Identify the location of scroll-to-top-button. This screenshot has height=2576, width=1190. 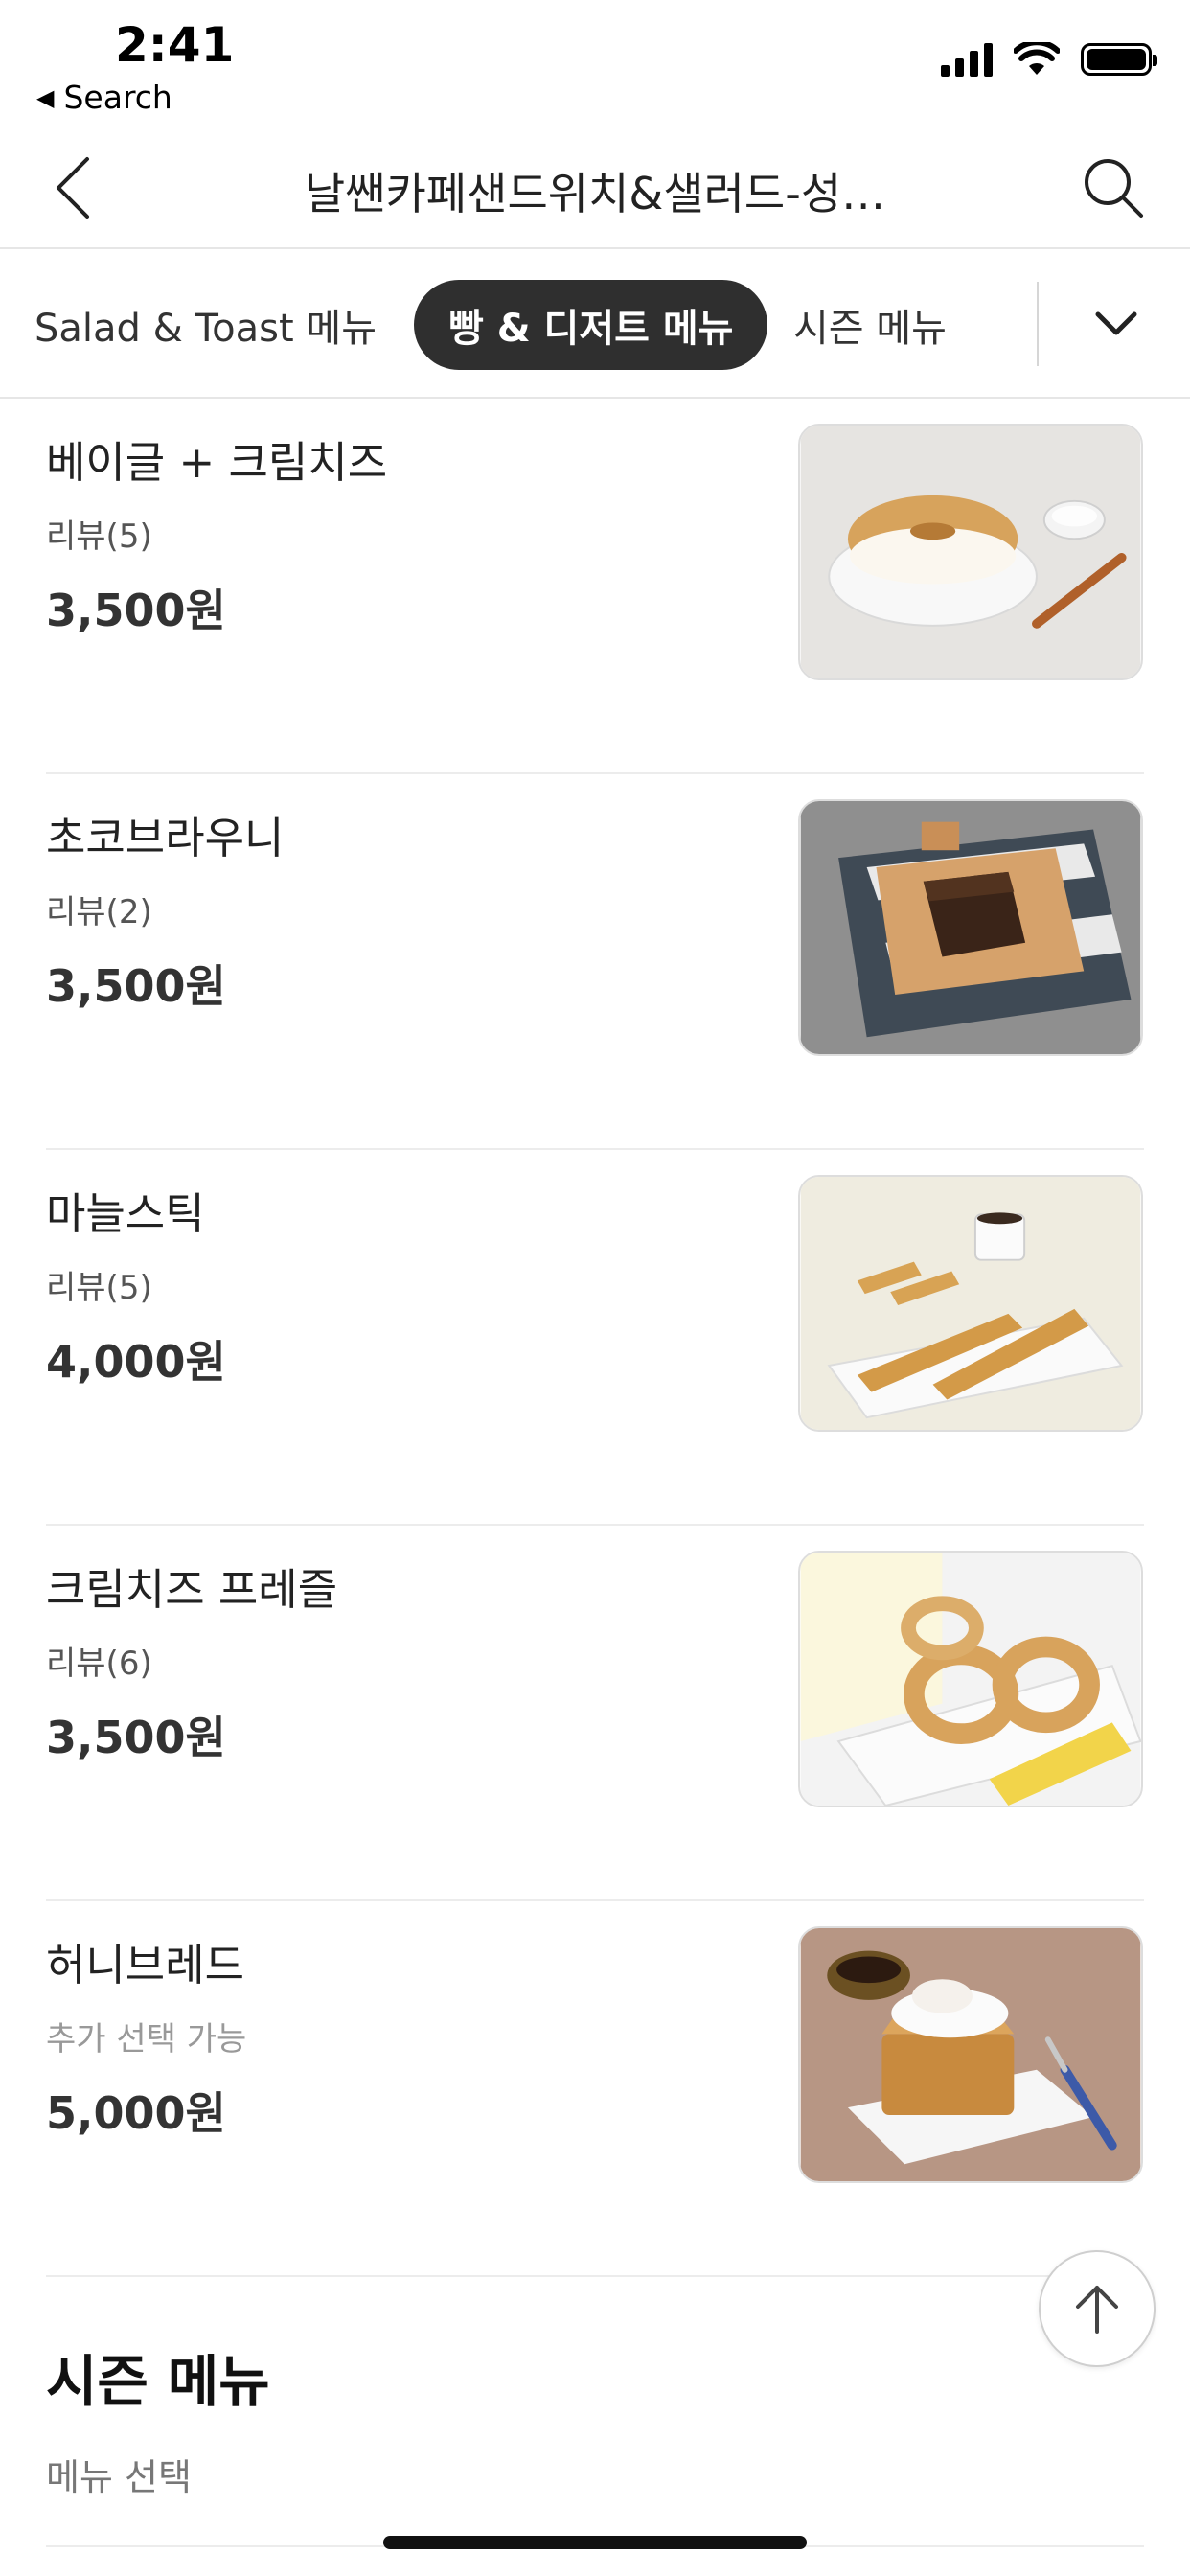
(1098, 2308).